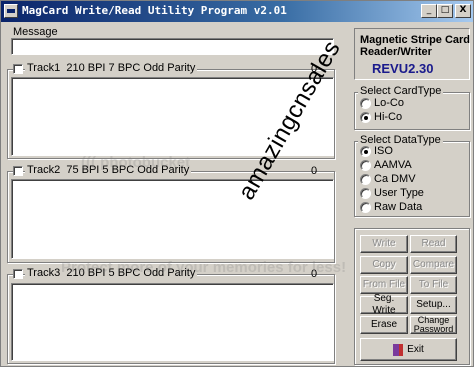 The image size is (474, 367). Describe the element at coordinates (388, 117) in the screenshot. I see `cardtype-label-hico: Hi-Co` at that location.